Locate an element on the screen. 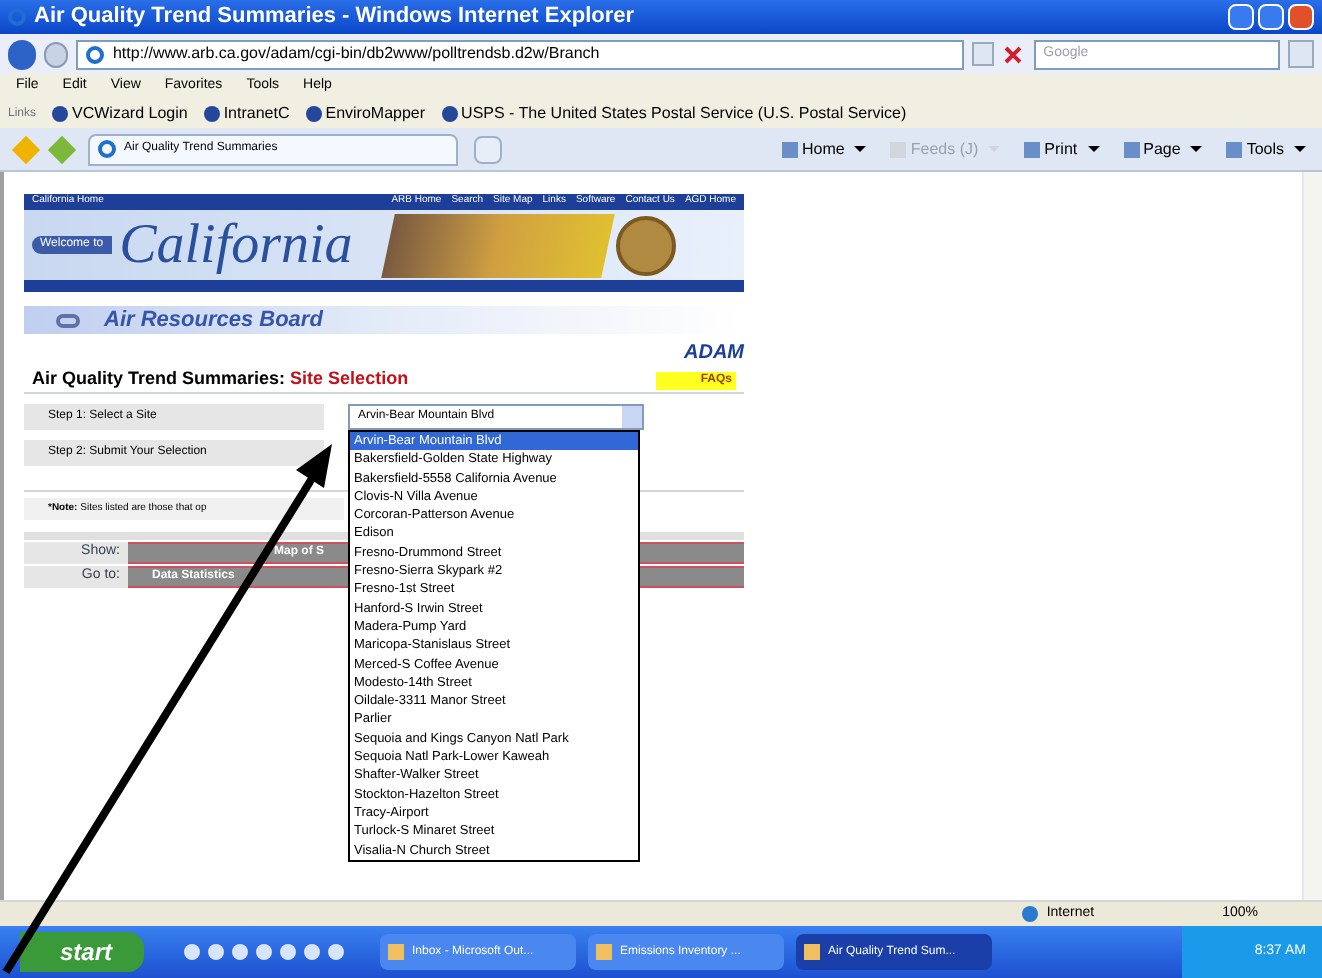  agency-name: Air Resources Board is located at coordinates (213, 320).